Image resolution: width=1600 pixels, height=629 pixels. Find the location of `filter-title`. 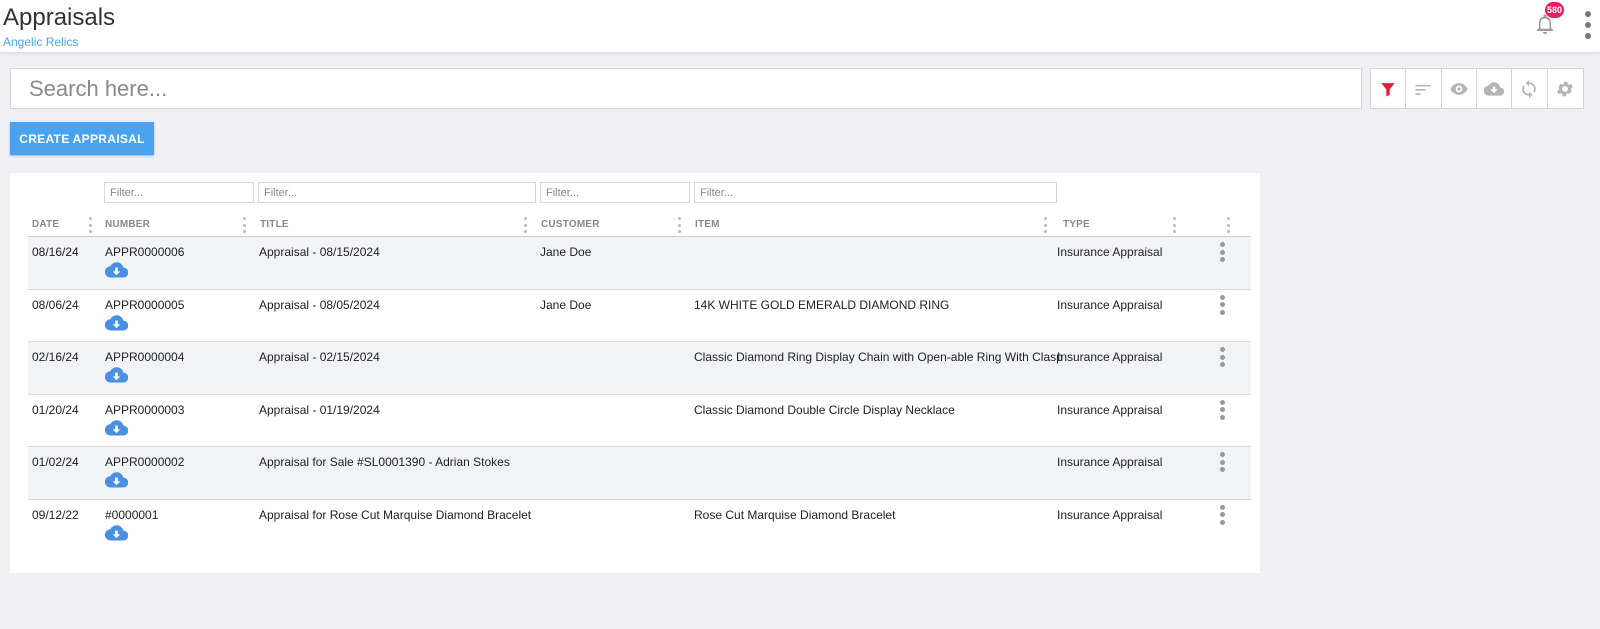

filter-title is located at coordinates (397, 192).